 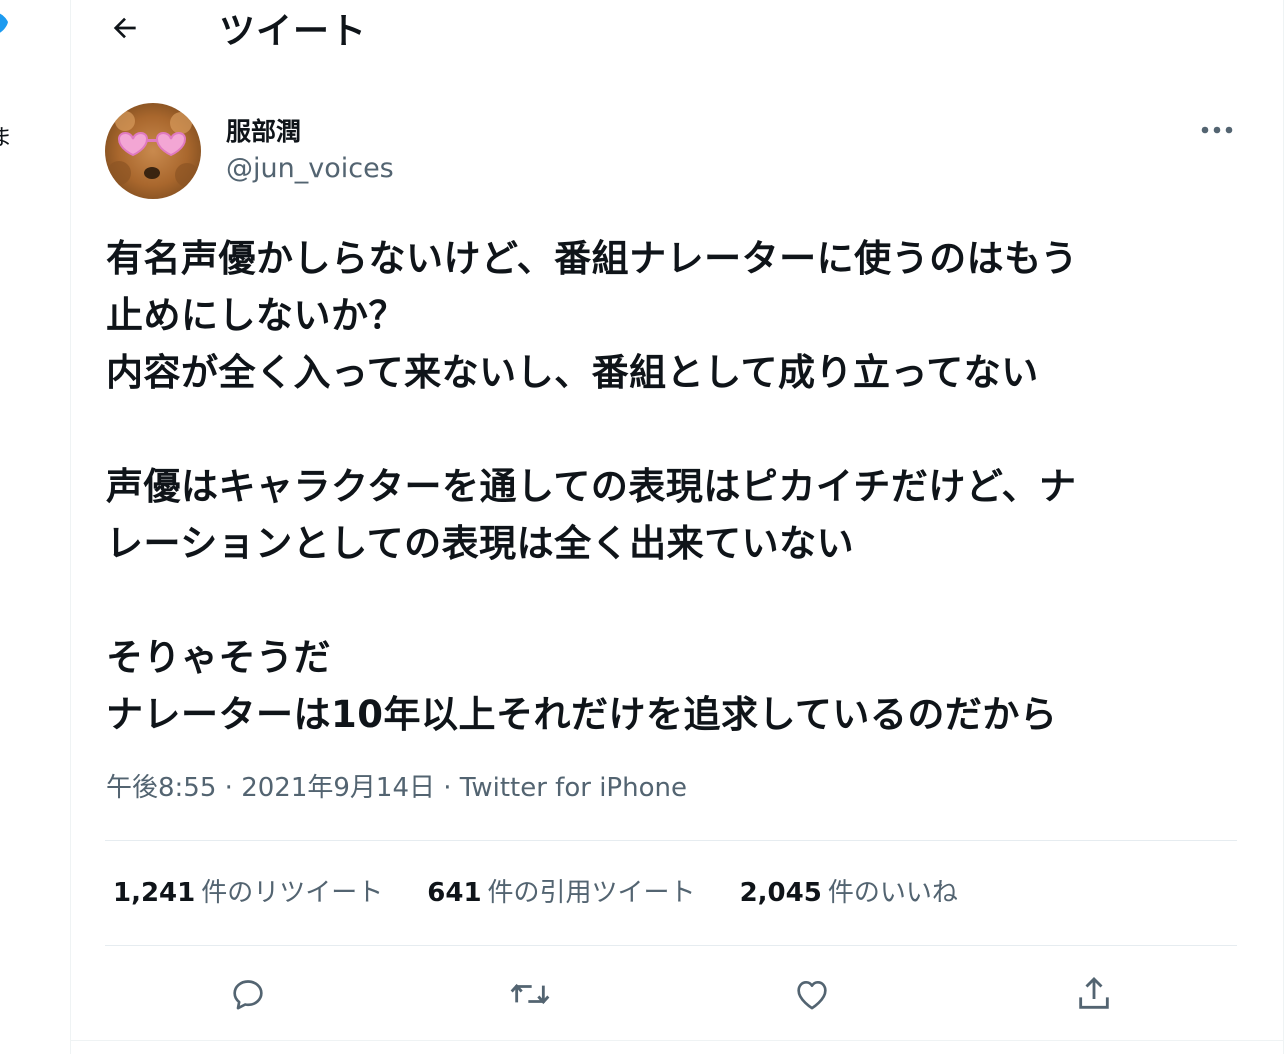 I want to click on retweets-stat: 1,241 件のリツイート, so click(x=248, y=890).